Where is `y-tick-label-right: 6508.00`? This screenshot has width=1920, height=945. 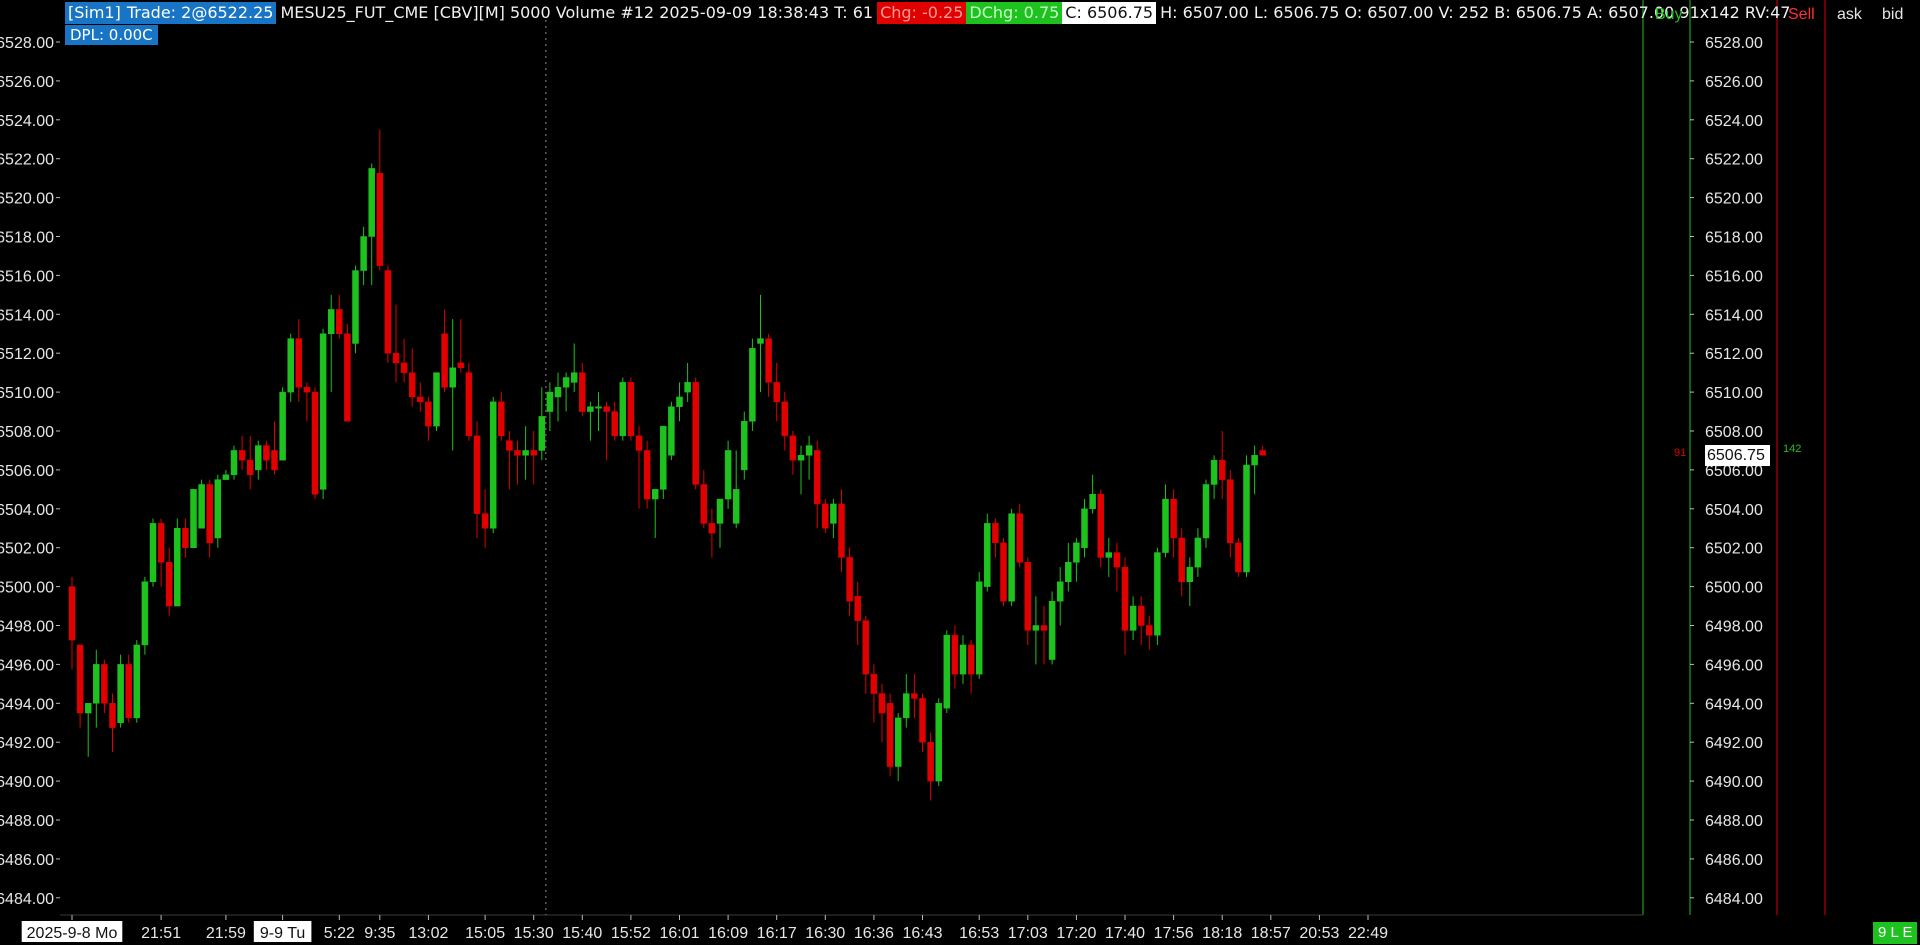 y-tick-label-right: 6508.00 is located at coordinates (1734, 432).